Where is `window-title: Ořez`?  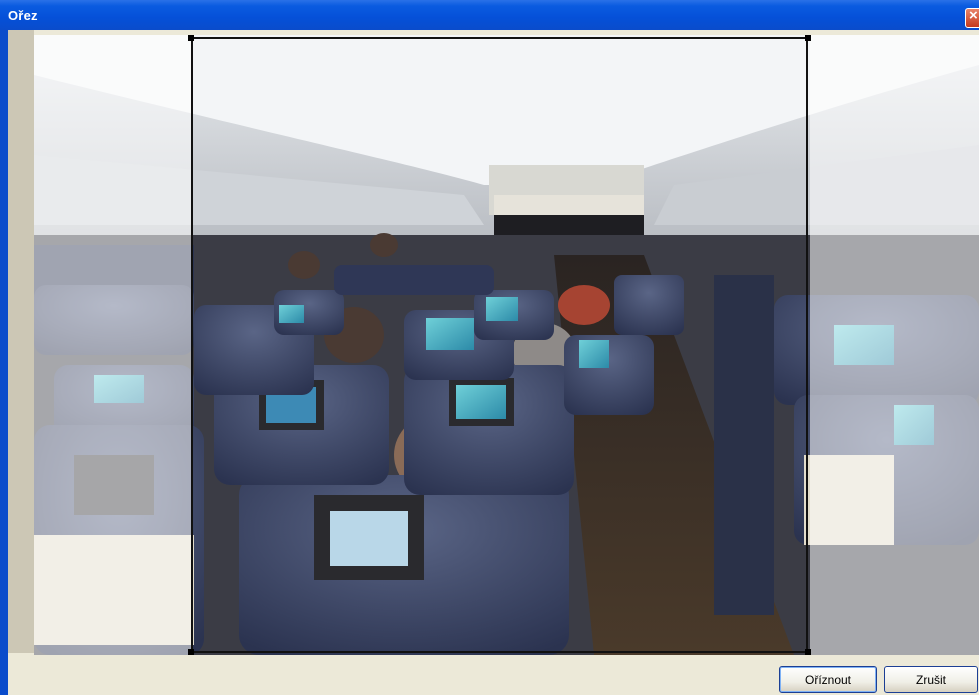
window-title: Ořez is located at coordinates (23, 15).